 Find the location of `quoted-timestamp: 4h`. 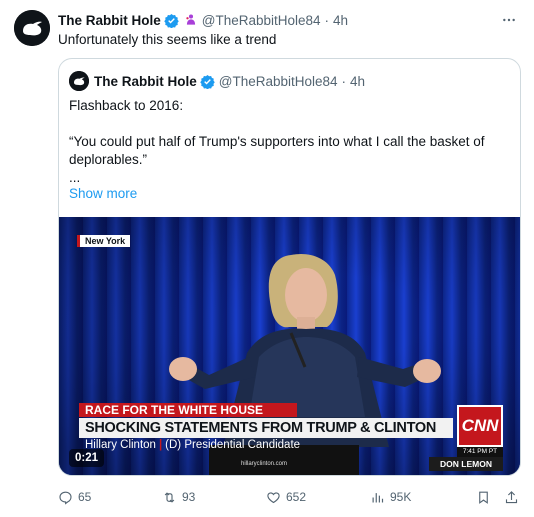

quoted-timestamp: 4h is located at coordinates (358, 81).